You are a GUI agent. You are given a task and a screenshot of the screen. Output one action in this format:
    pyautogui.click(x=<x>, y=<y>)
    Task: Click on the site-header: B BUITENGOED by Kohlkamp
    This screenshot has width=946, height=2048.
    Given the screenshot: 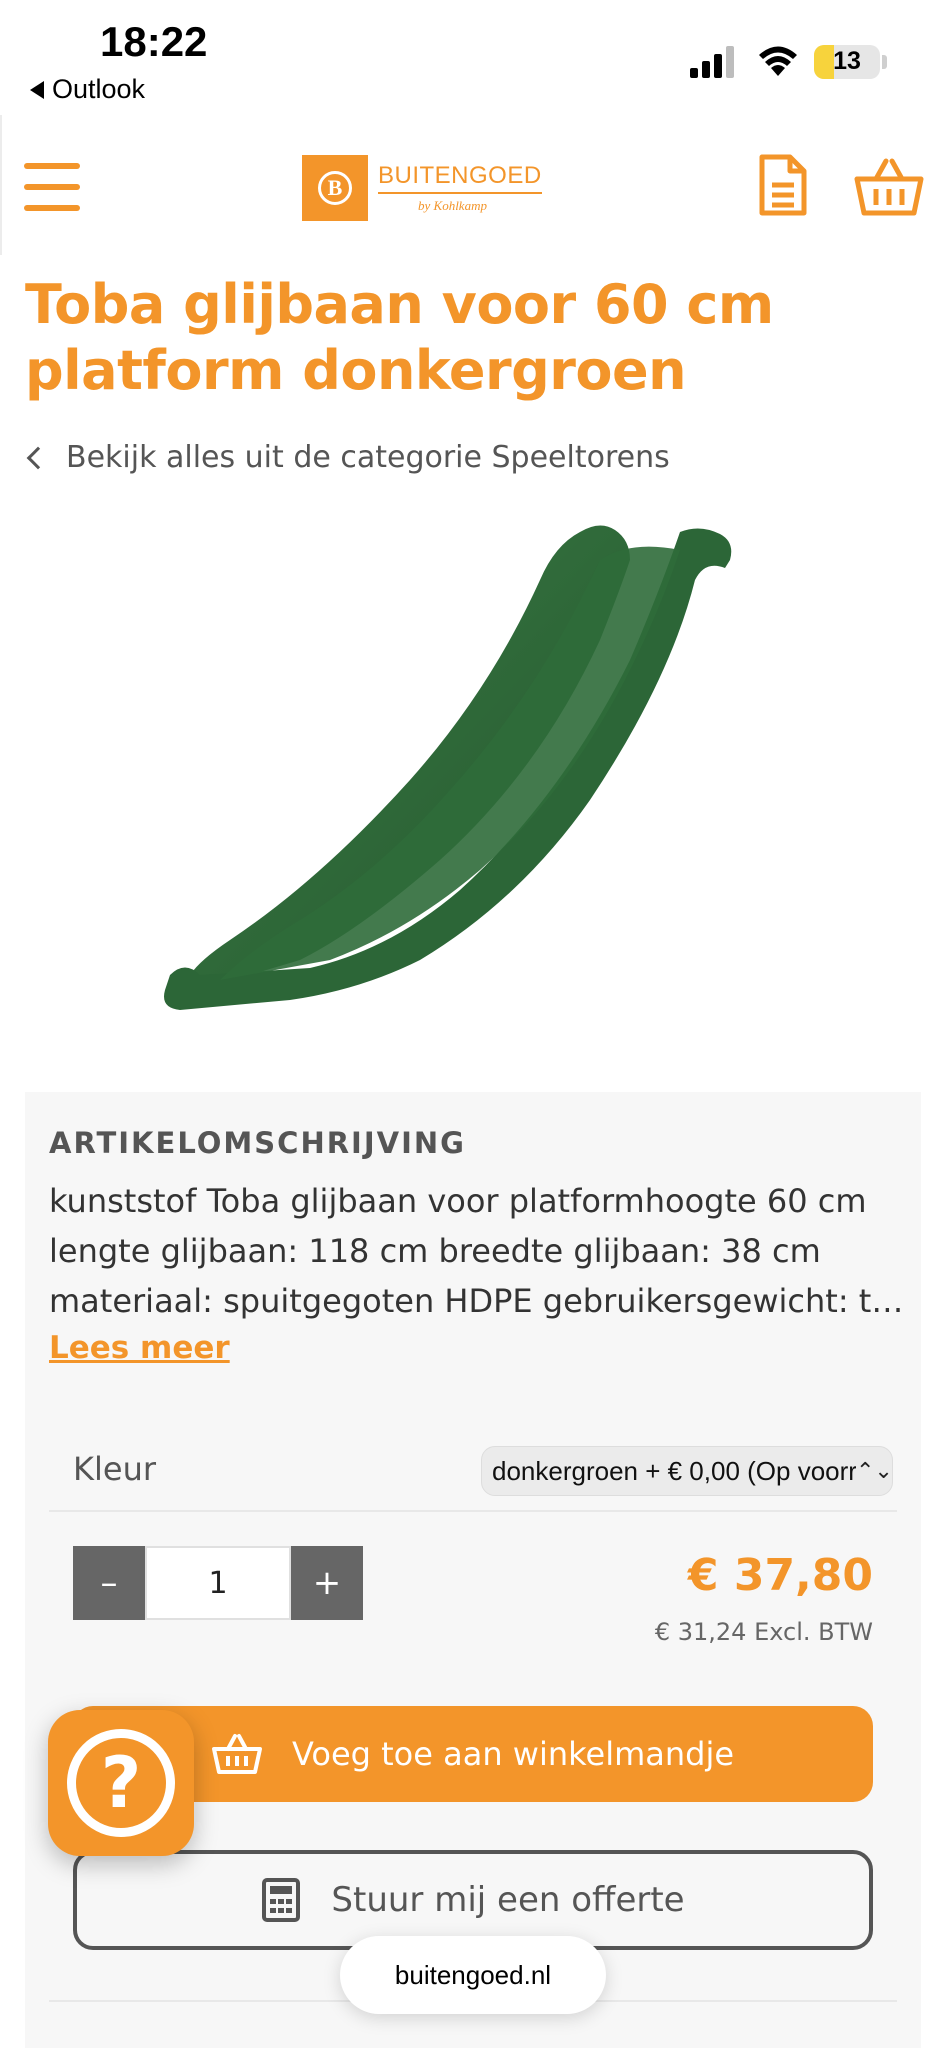 What is the action you would take?
    pyautogui.click(x=473, y=185)
    